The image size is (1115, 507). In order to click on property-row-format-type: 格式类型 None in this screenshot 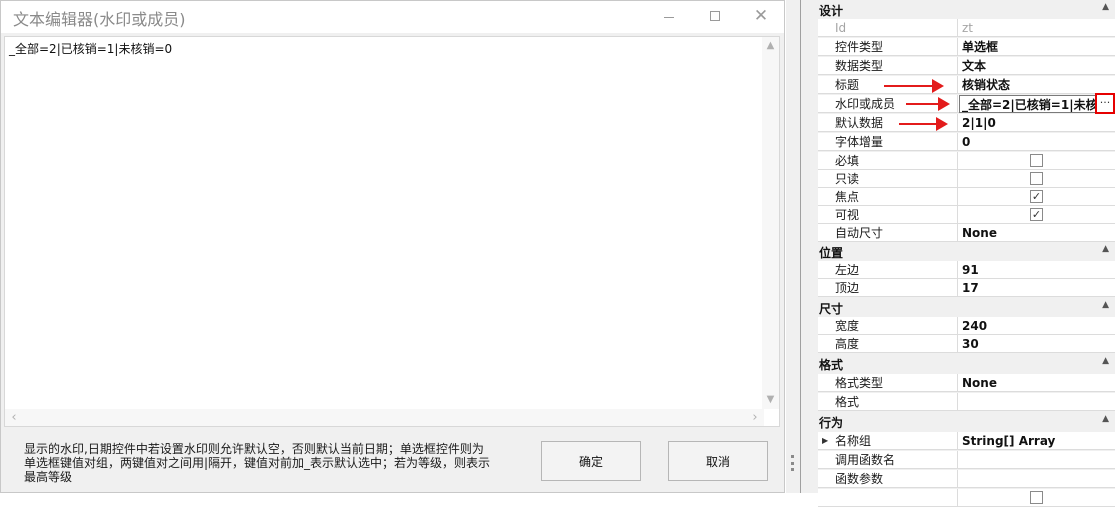, I will do `click(966, 383)`.